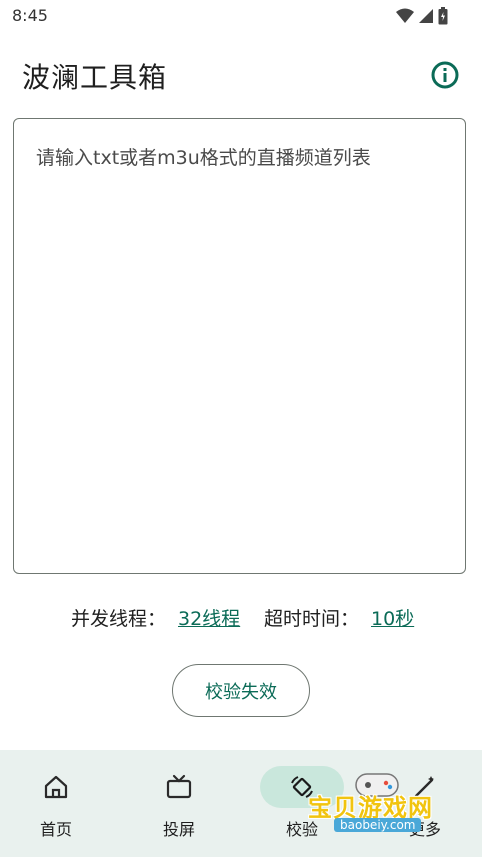  I want to click on threads-label: 并发线程：, so click(119, 619).